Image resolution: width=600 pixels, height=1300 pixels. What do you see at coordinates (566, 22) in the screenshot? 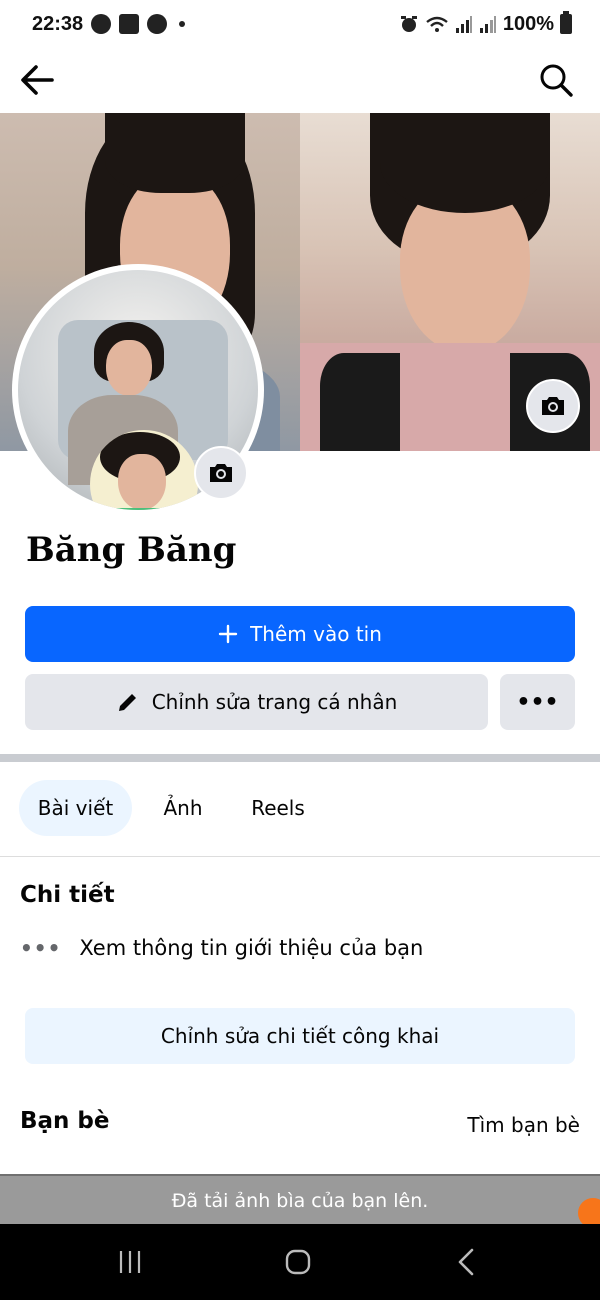
I see `battery-icon` at bounding box center [566, 22].